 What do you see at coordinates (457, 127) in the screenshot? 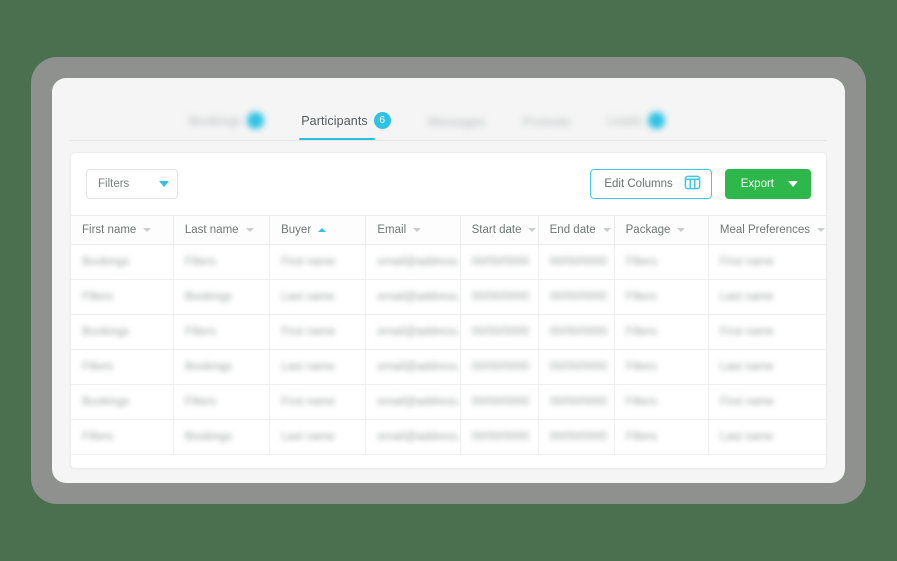
I see `tab-messages: Messages` at bounding box center [457, 127].